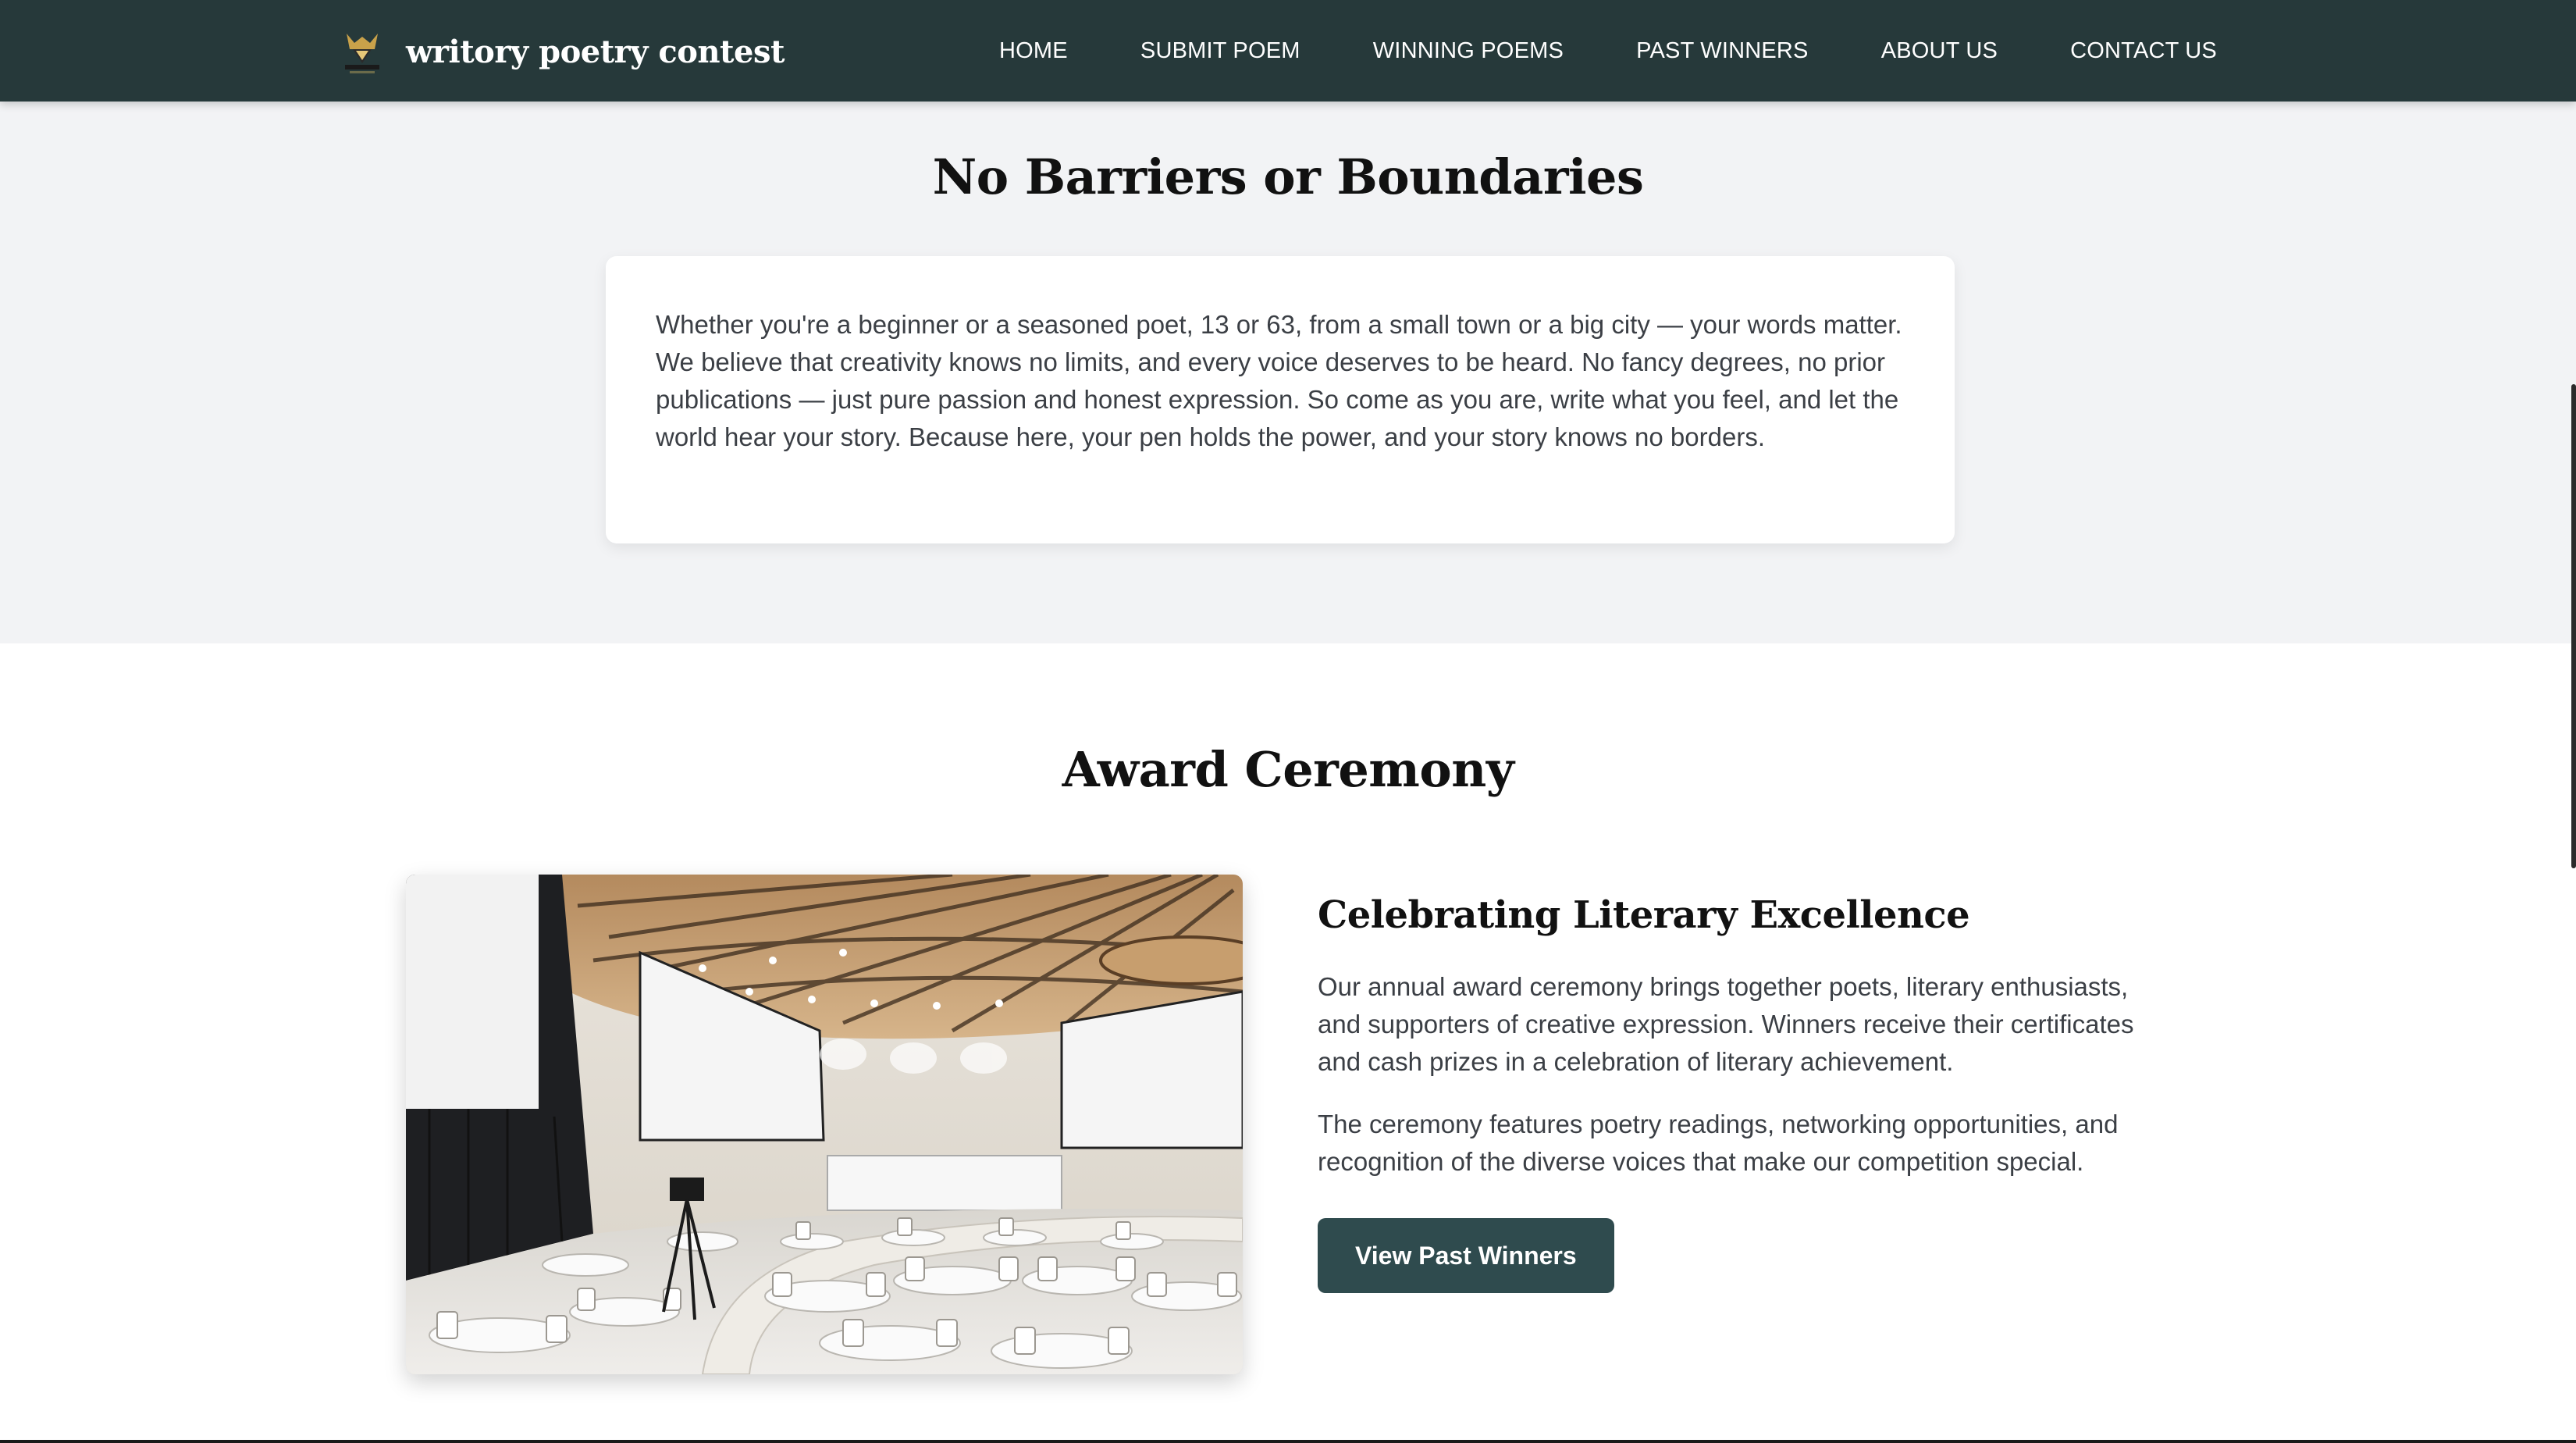 The image size is (2576, 1443). Describe the element at coordinates (2143, 51) in the screenshot. I see `nav-contact-us: CONTACT US` at that location.